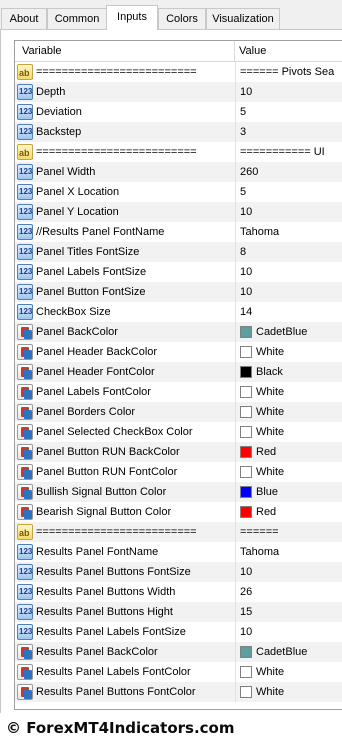 The image size is (342, 743). I want to click on value-text: 15, so click(246, 612).